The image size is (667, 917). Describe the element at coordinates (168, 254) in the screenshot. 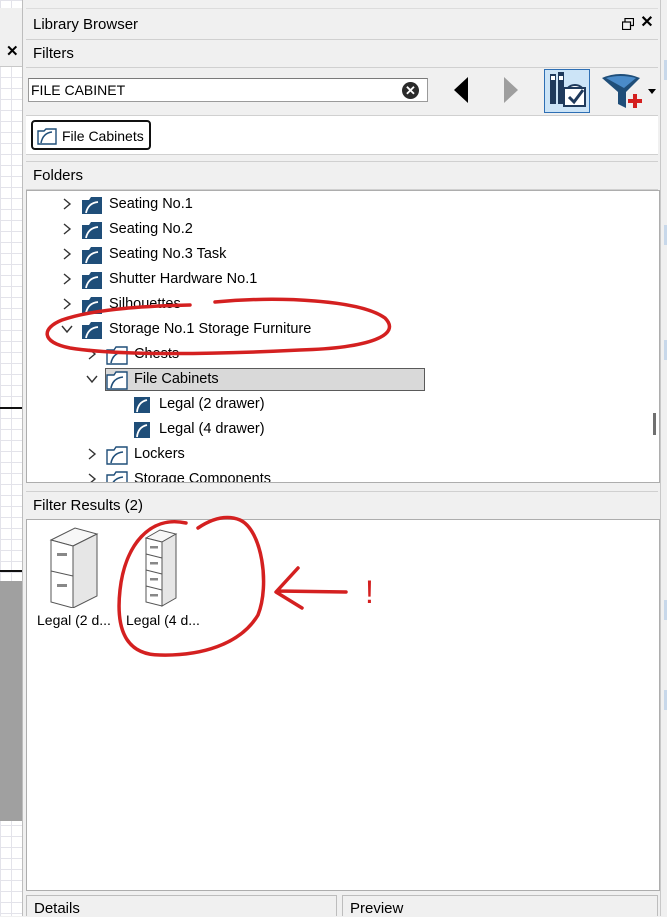

I see `tree-item-label: Seating No.3 Task` at that location.